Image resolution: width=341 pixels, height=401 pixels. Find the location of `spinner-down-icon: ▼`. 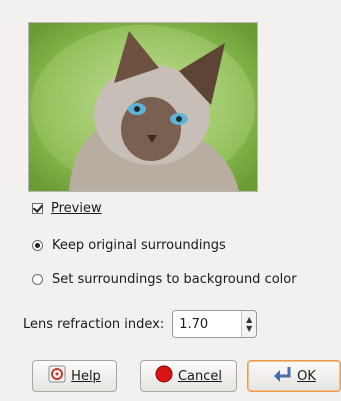

spinner-down-icon: ▼ is located at coordinates (249, 328).